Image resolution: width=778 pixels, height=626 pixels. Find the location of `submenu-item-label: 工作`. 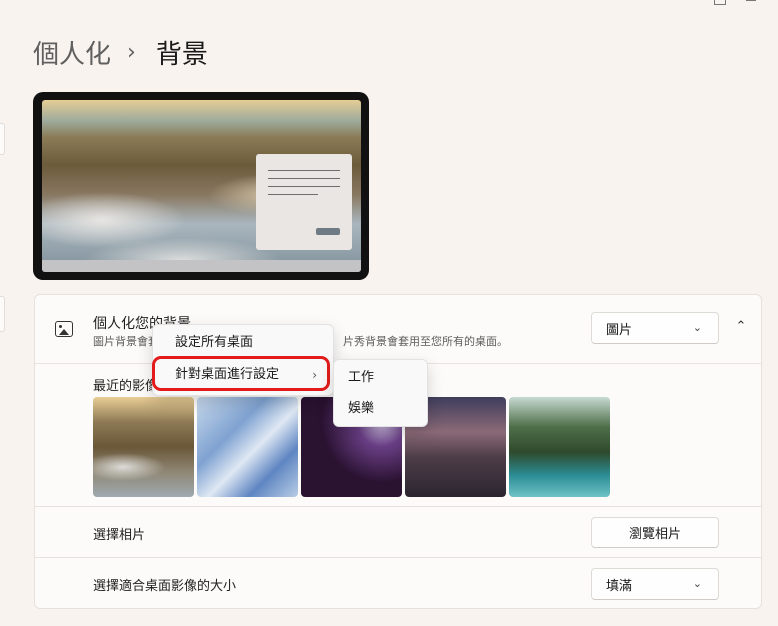

submenu-item-label: 工作 is located at coordinates (361, 377).